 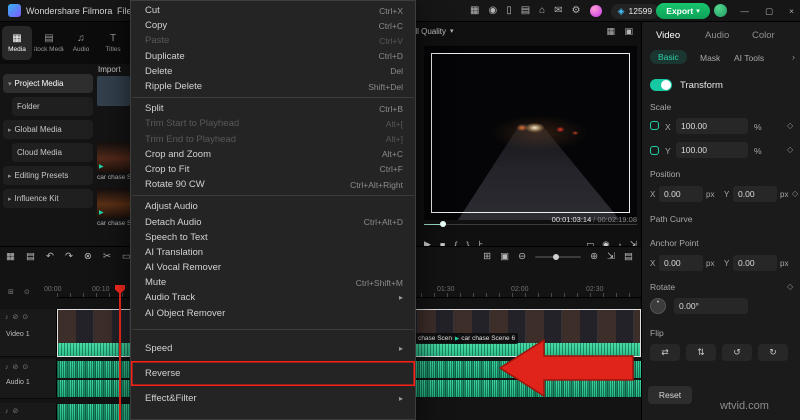 What do you see at coordinates (27, 292) in the screenshot?
I see `magnet-icon: ⊙` at bounding box center [27, 292].